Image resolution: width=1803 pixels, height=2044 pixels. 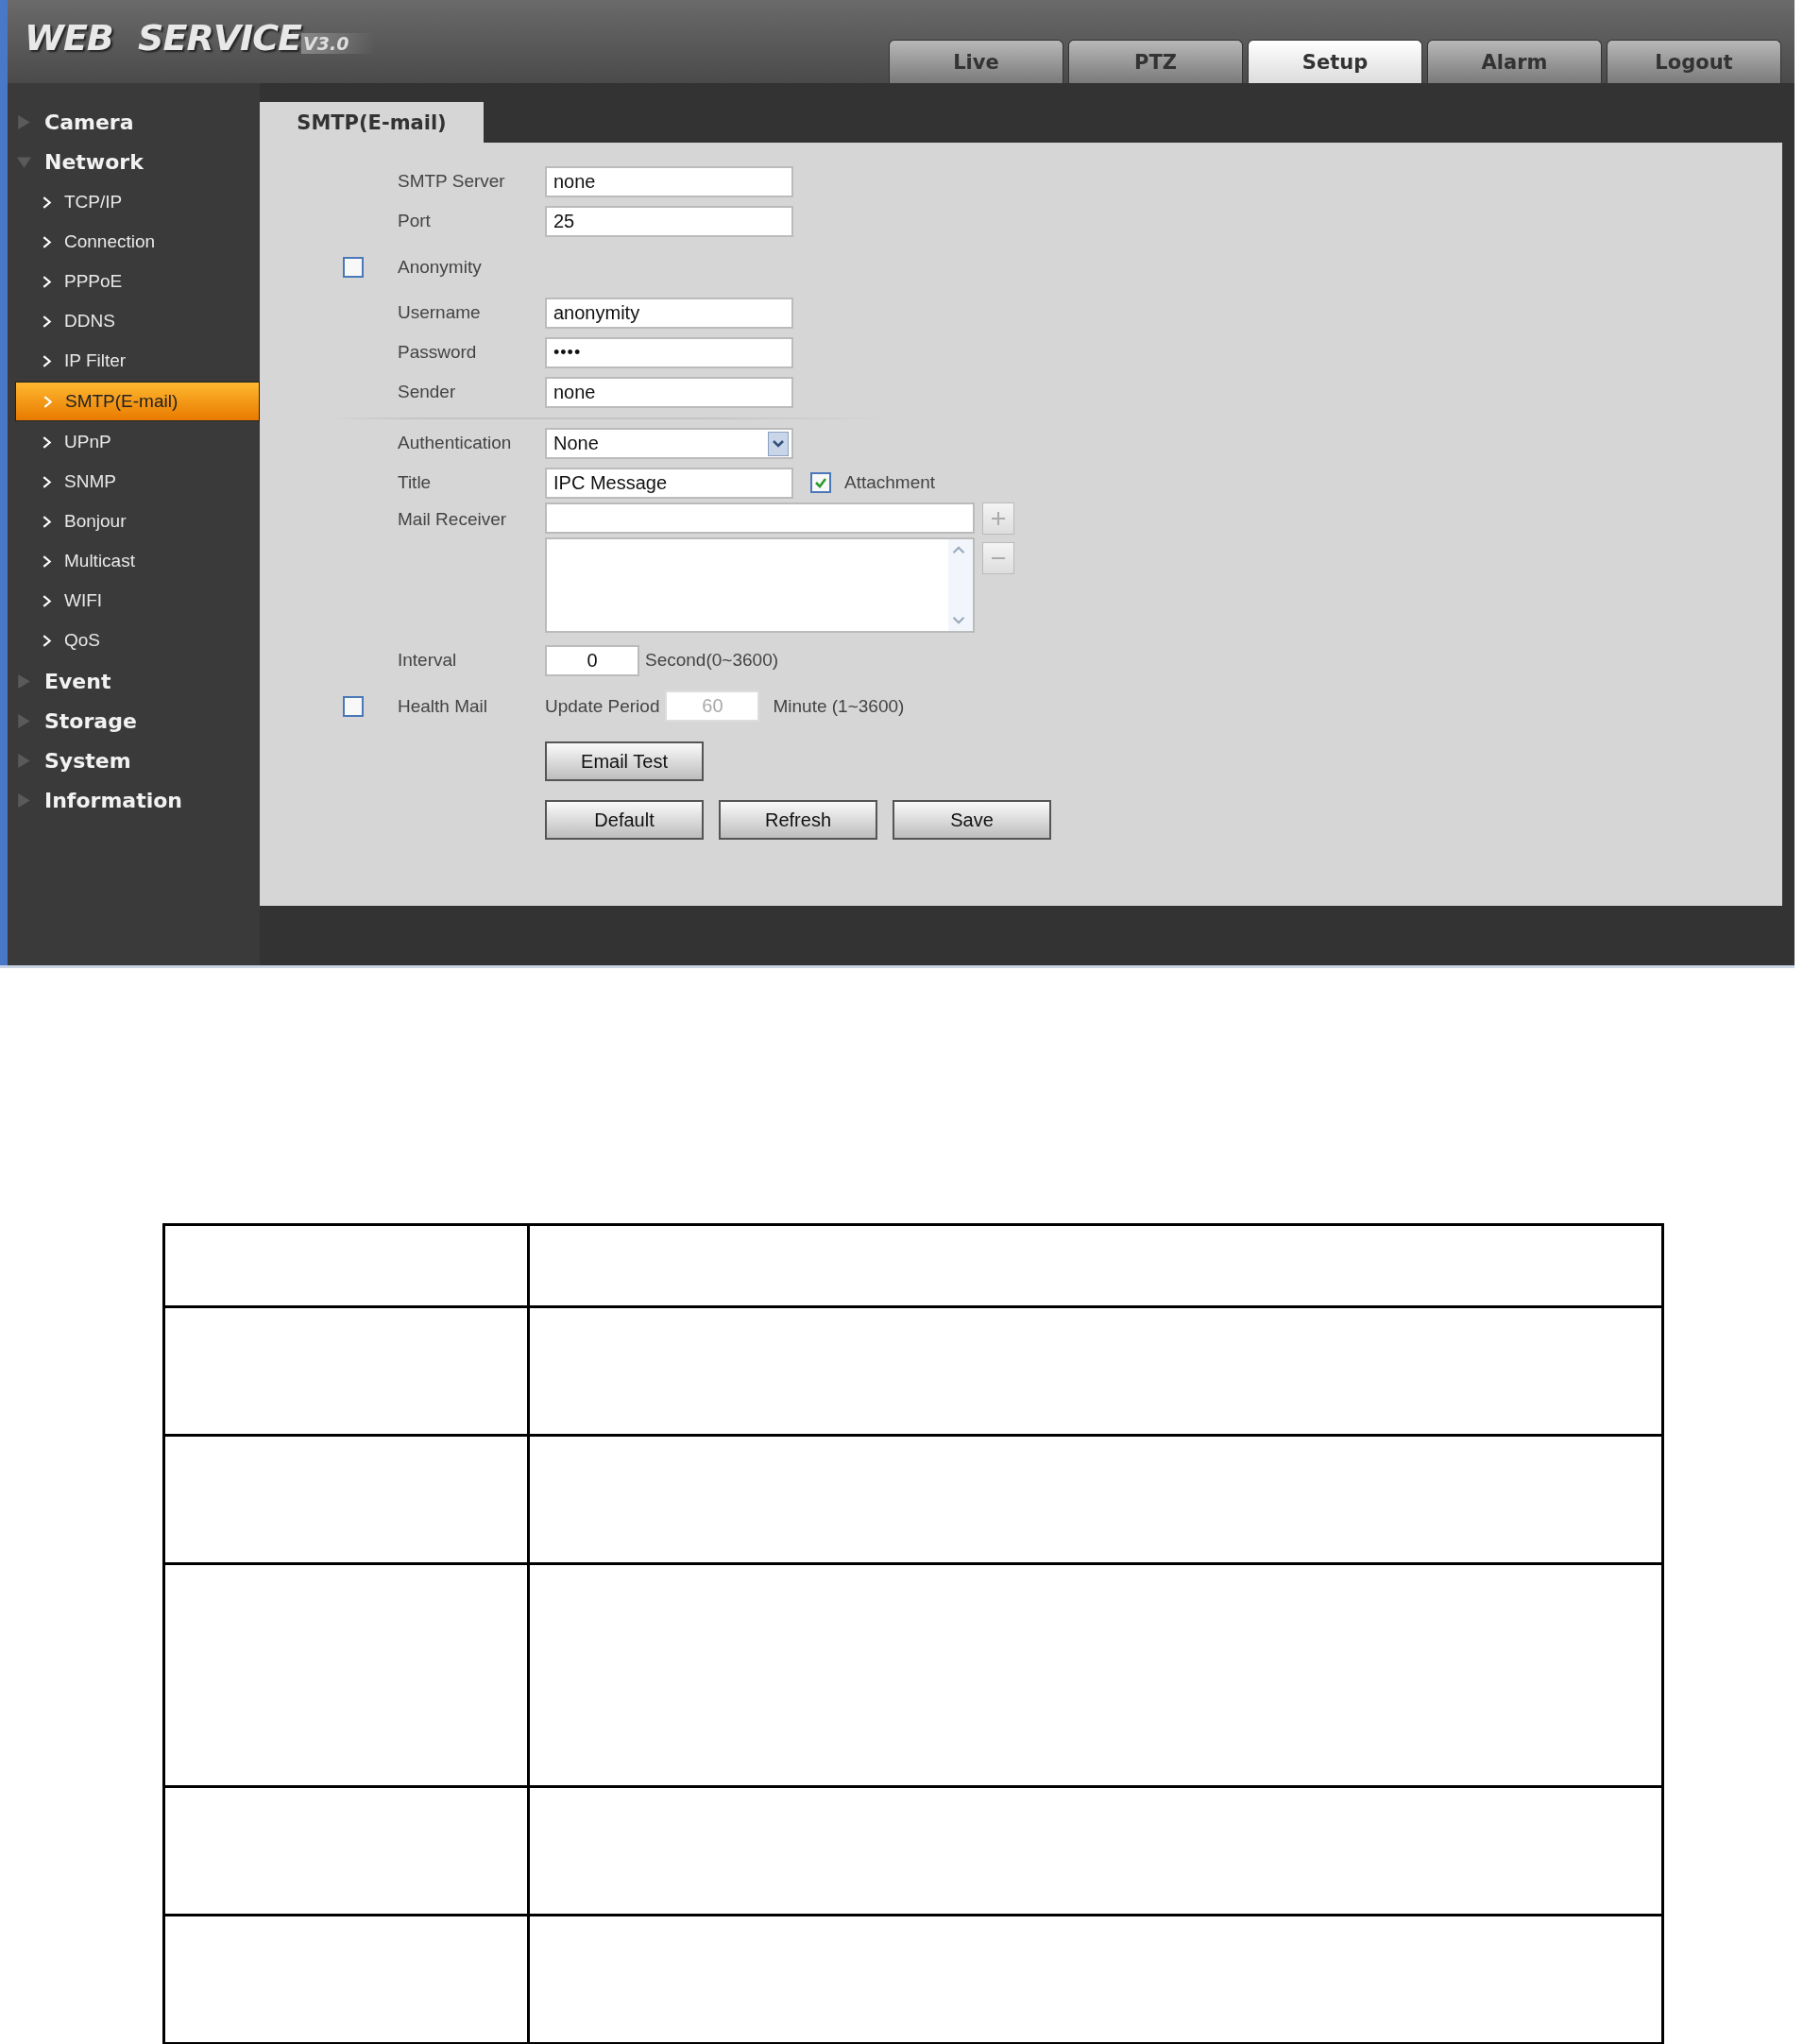 What do you see at coordinates (87, 761) in the screenshot?
I see `sidebar-item: System` at bounding box center [87, 761].